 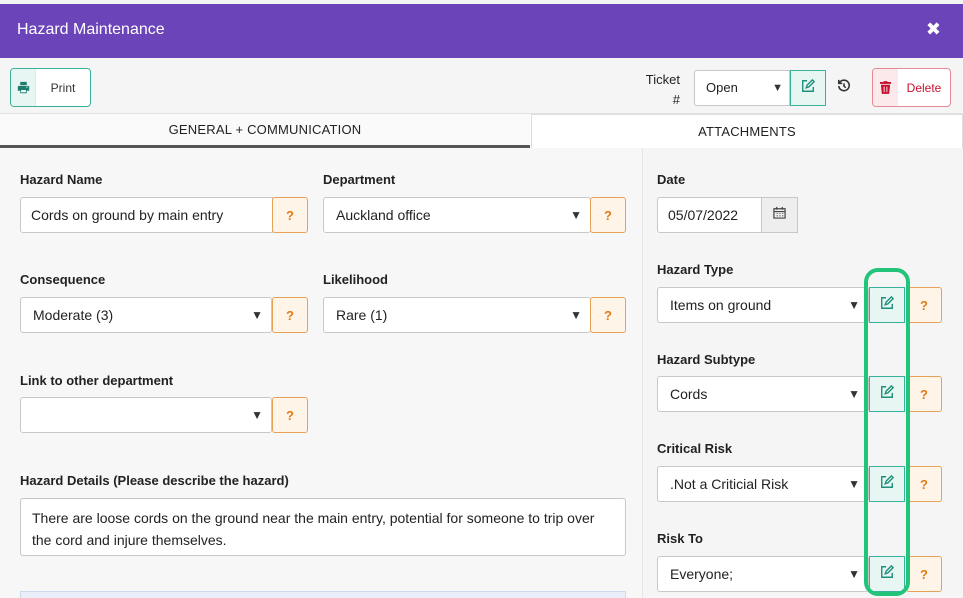 I want to click on likelihood-value: Rare (1), so click(x=362, y=315).